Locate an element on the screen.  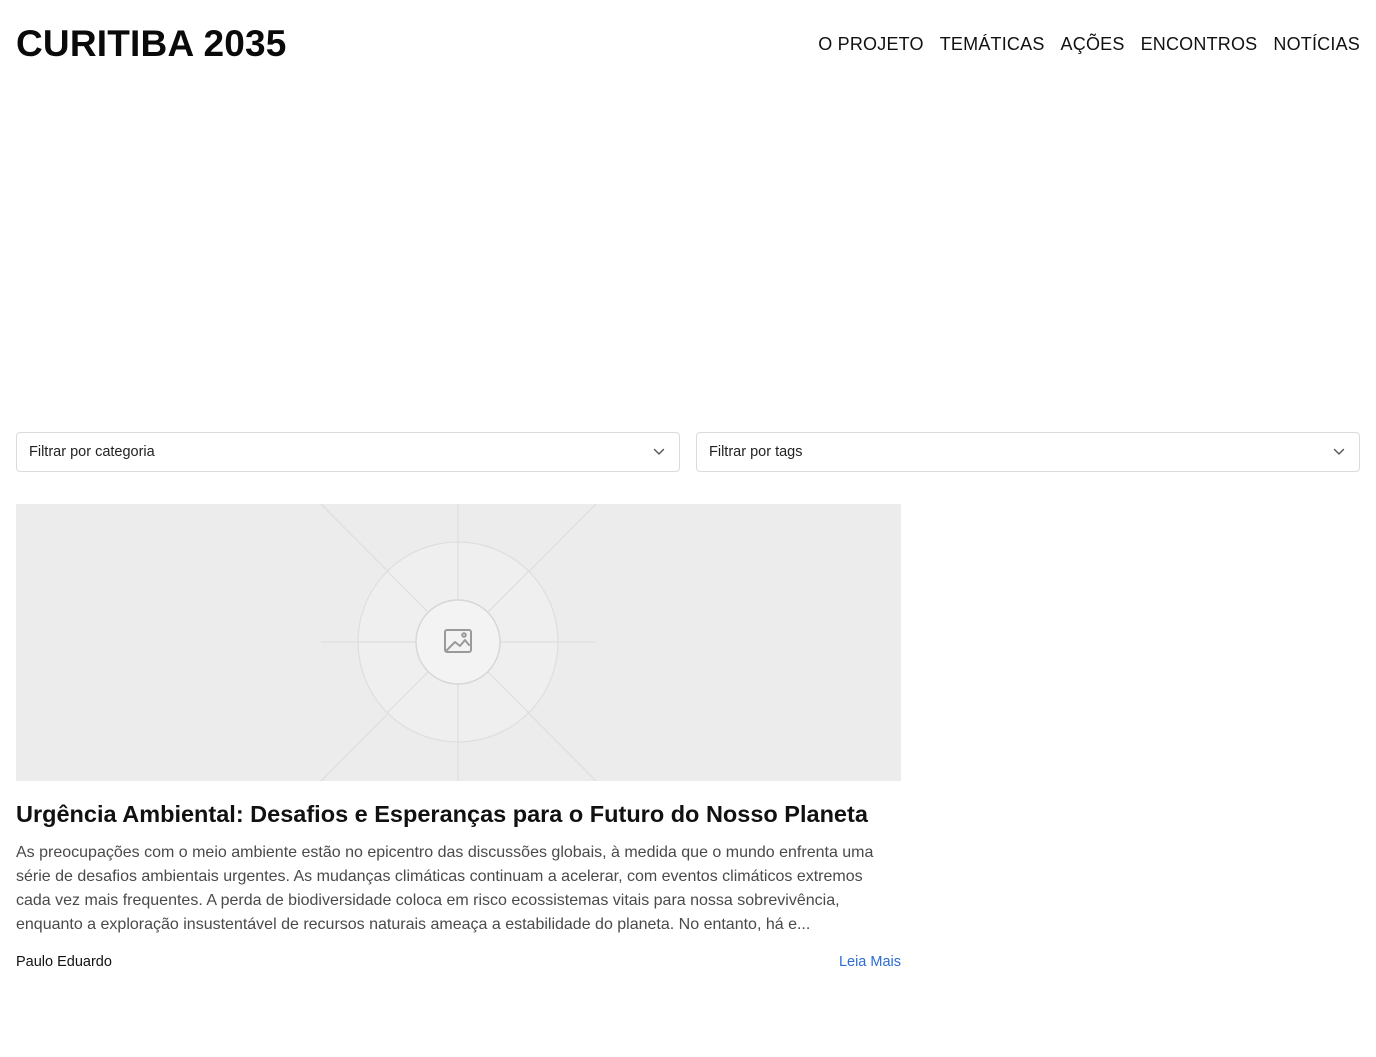
category-filter-label: Filtrar por categoria is located at coordinates (92, 452).